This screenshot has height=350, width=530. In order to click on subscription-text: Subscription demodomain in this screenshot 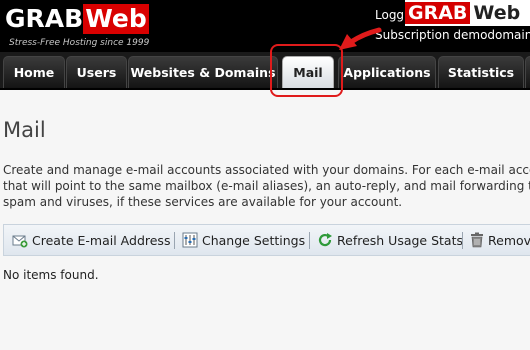, I will do `click(452, 35)`.